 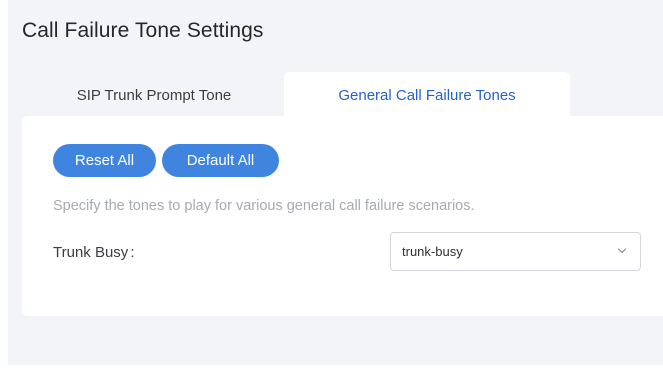 I want to click on tab-general-call-failure-tones: General Call Failure Tones, so click(x=427, y=96).